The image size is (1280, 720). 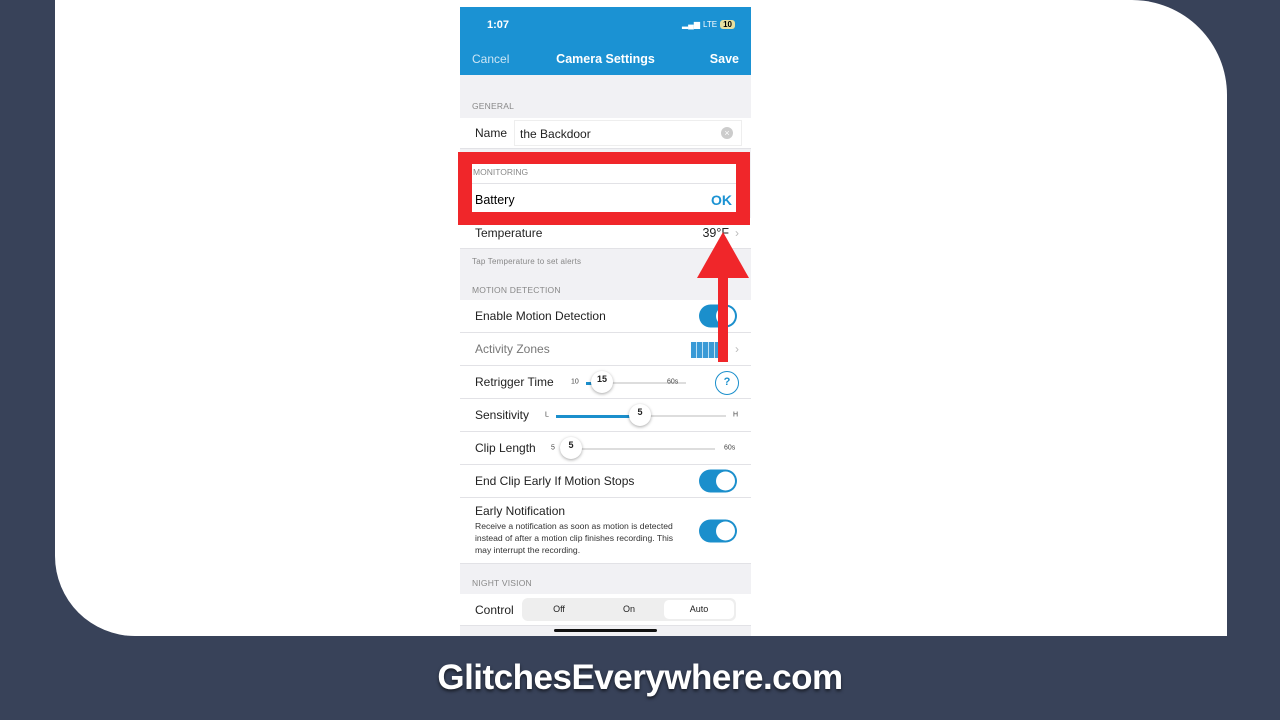 I want to click on name-value: the Backdoor, so click(x=555, y=134).